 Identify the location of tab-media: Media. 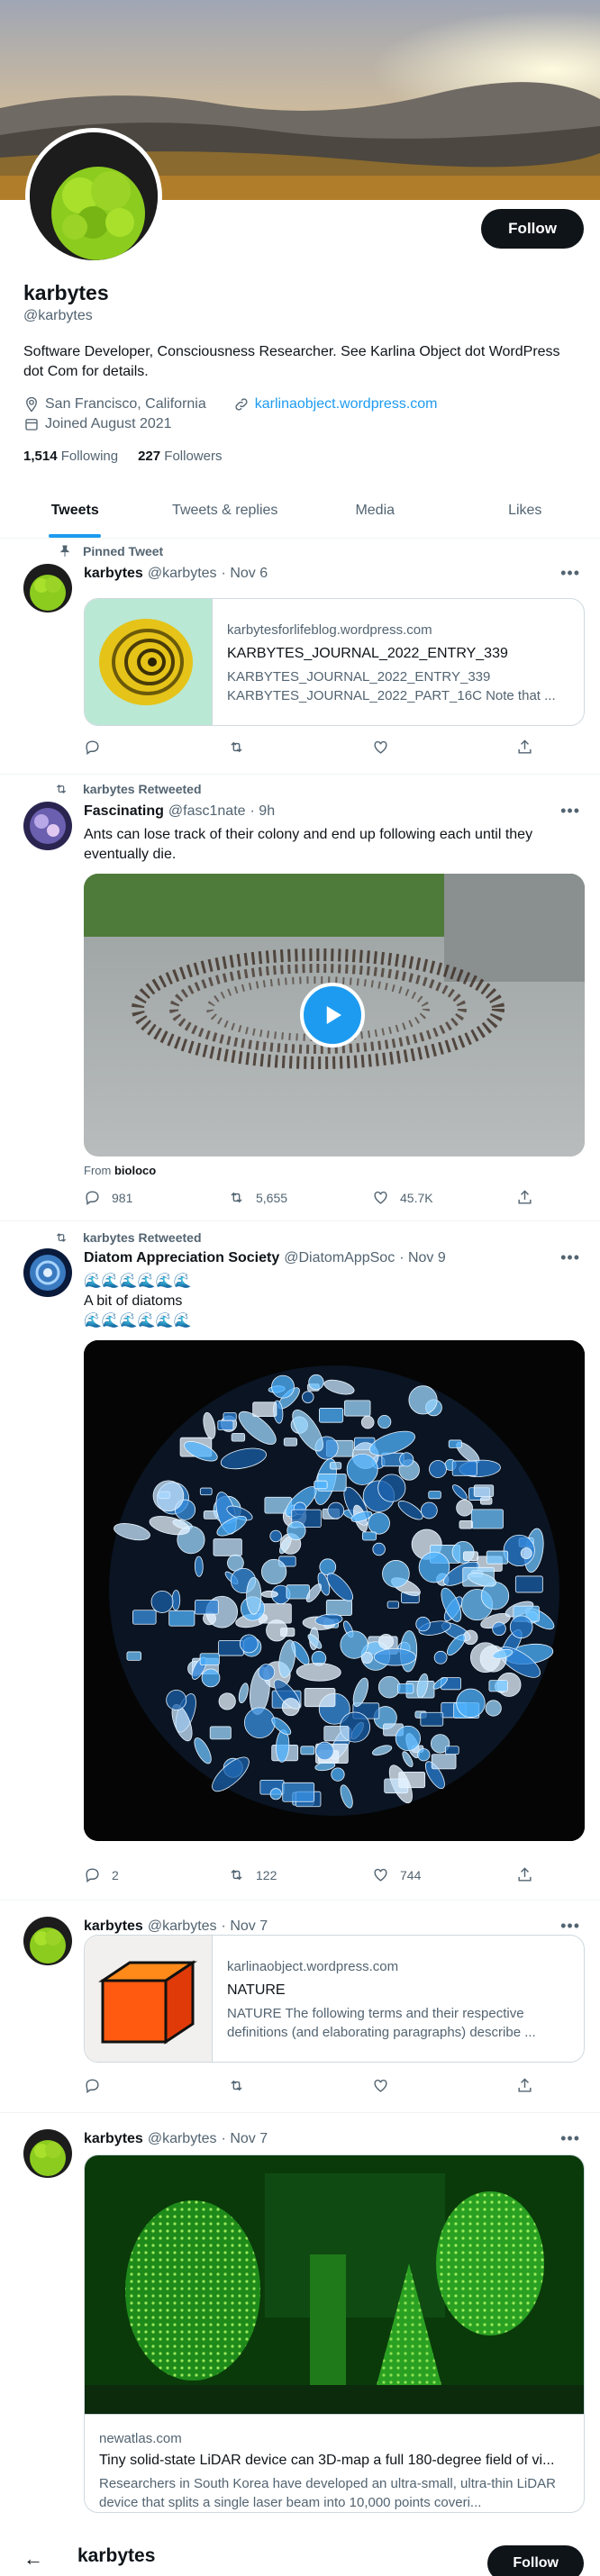
(375, 511).